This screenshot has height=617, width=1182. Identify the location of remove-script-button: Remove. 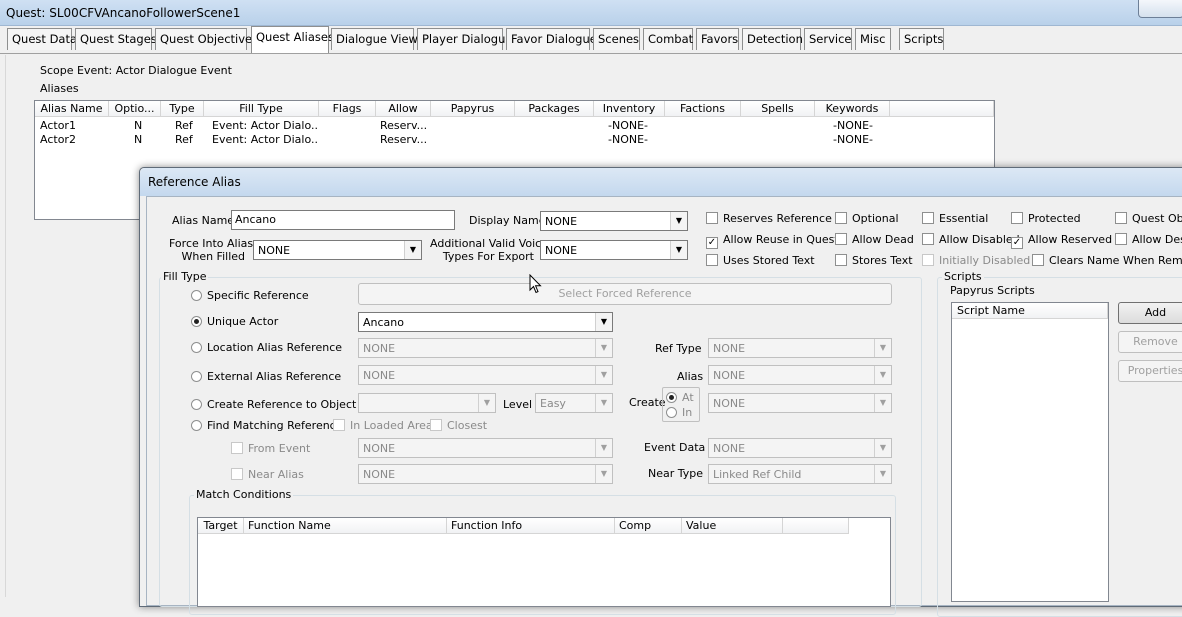
(1150, 342).